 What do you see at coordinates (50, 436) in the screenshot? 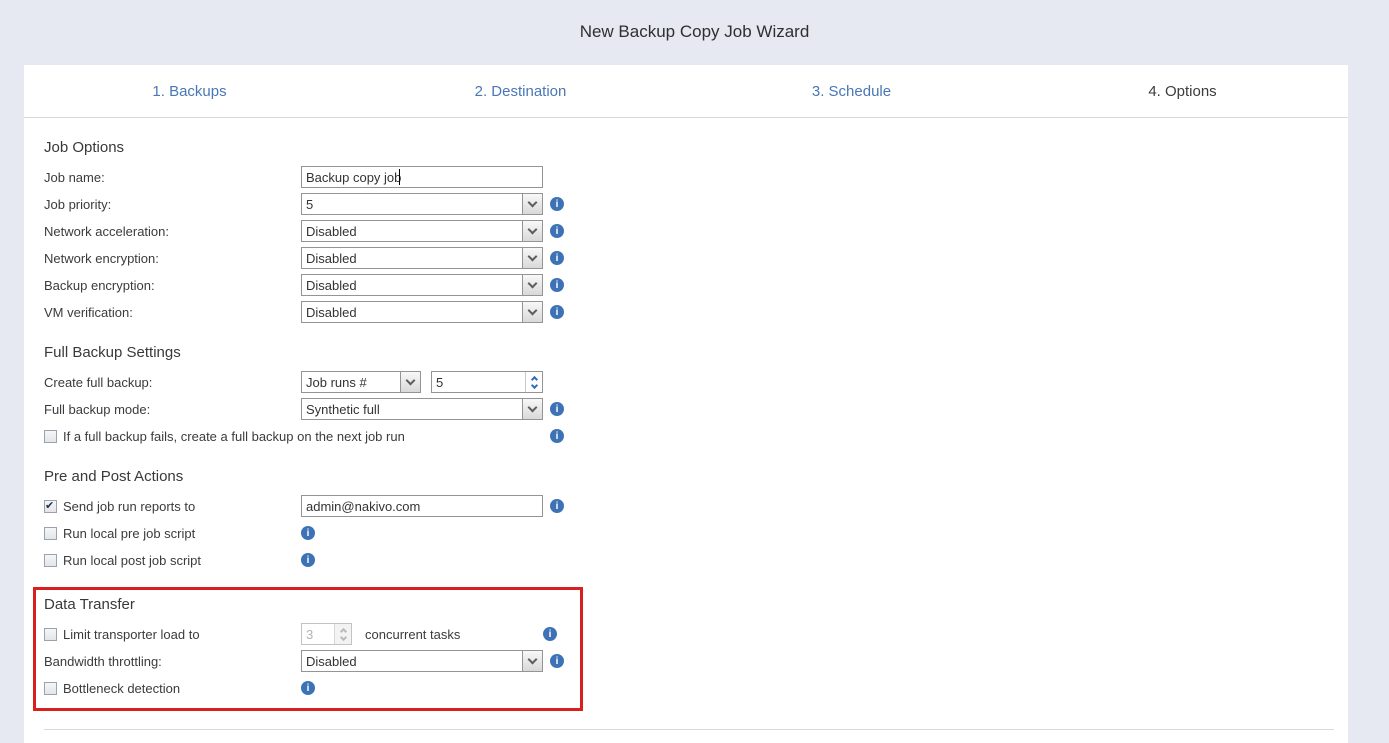
I see `full-backup-fail-checkbox` at bounding box center [50, 436].